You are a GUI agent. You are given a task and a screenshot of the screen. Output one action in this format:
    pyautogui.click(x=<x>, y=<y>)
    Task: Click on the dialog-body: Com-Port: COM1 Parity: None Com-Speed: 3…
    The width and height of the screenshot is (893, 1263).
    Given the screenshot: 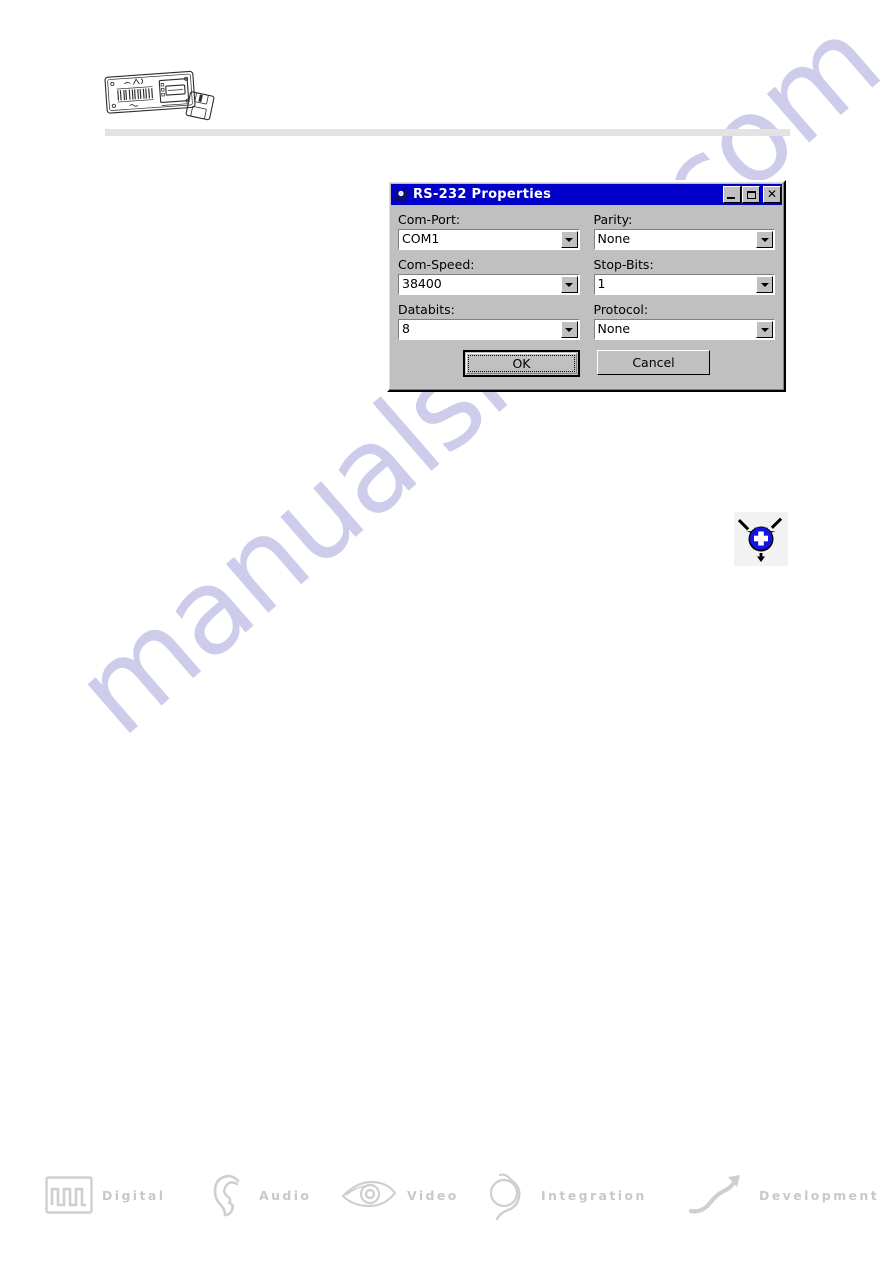 What is the action you would take?
    pyautogui.click(x=586, y=276)
    